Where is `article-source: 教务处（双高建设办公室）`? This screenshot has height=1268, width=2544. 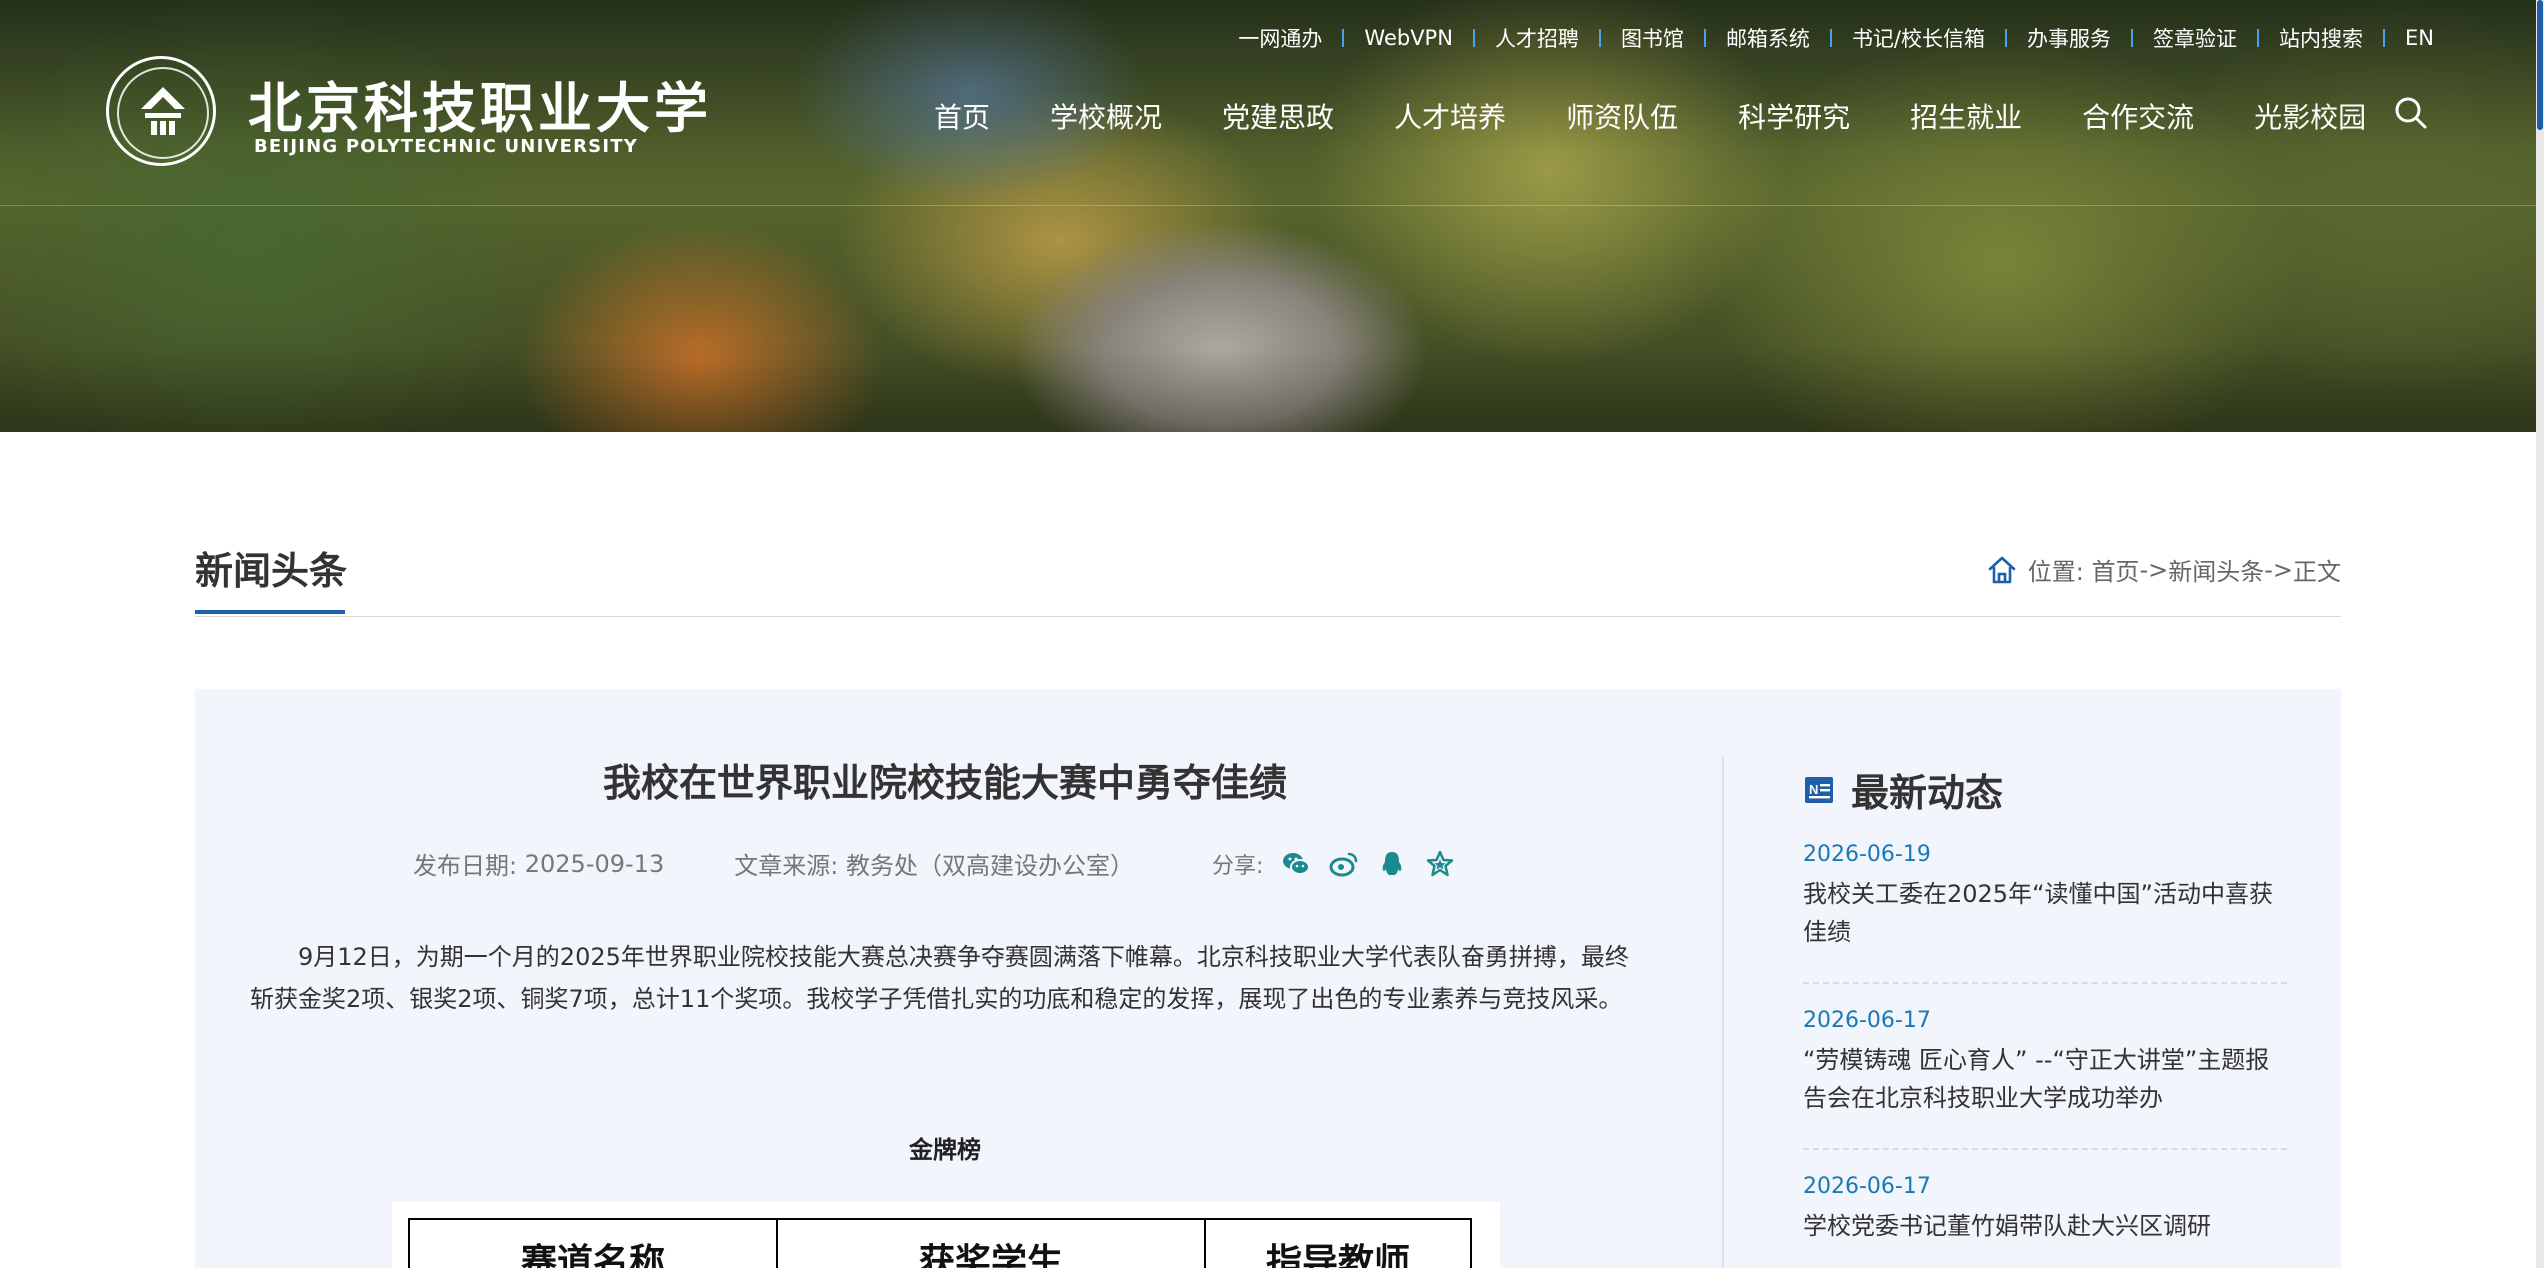
article-source: 教务处（双高建设办公室） is located at coordinates (989, 866).